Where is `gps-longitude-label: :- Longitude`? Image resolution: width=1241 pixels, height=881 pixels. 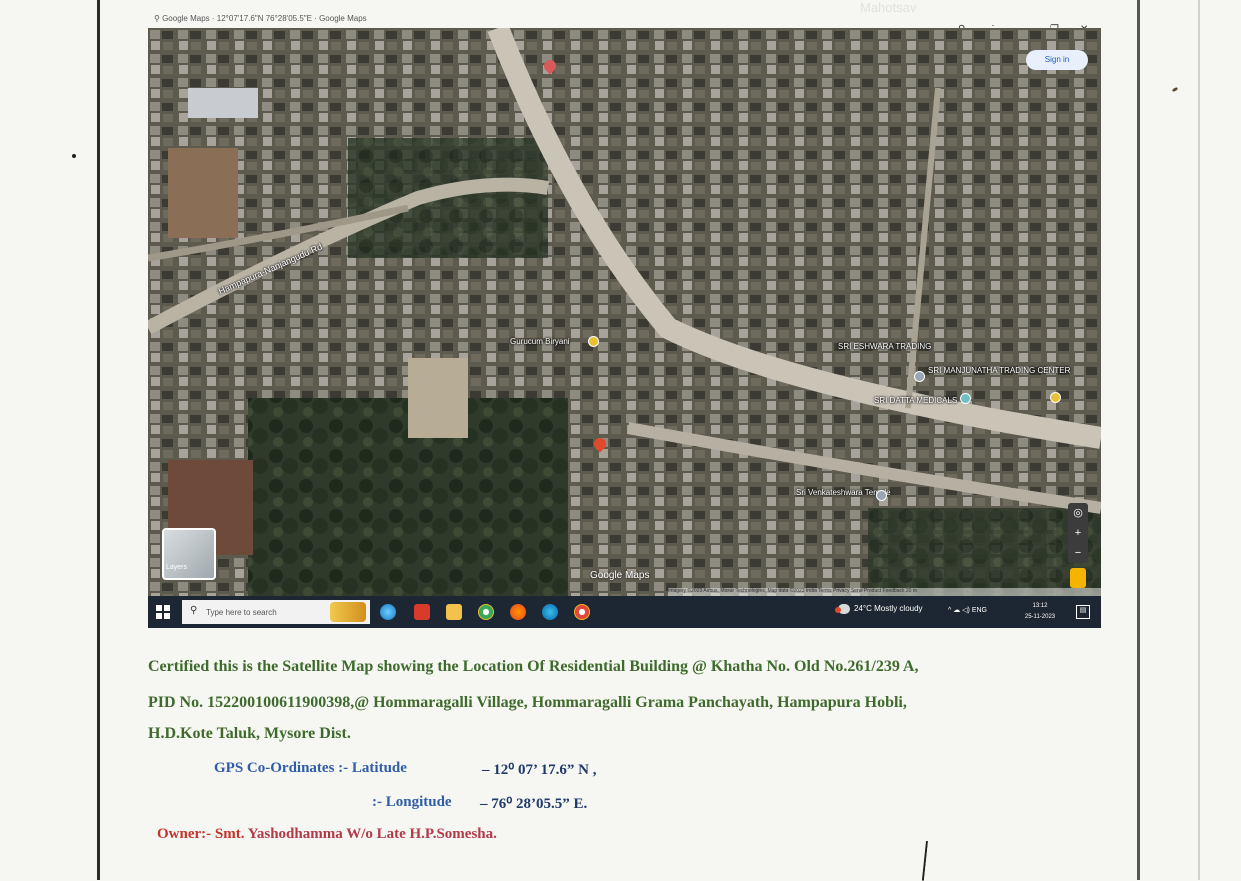 gps-longitude-label: :- Longitude is located at coordinates (412, 802).